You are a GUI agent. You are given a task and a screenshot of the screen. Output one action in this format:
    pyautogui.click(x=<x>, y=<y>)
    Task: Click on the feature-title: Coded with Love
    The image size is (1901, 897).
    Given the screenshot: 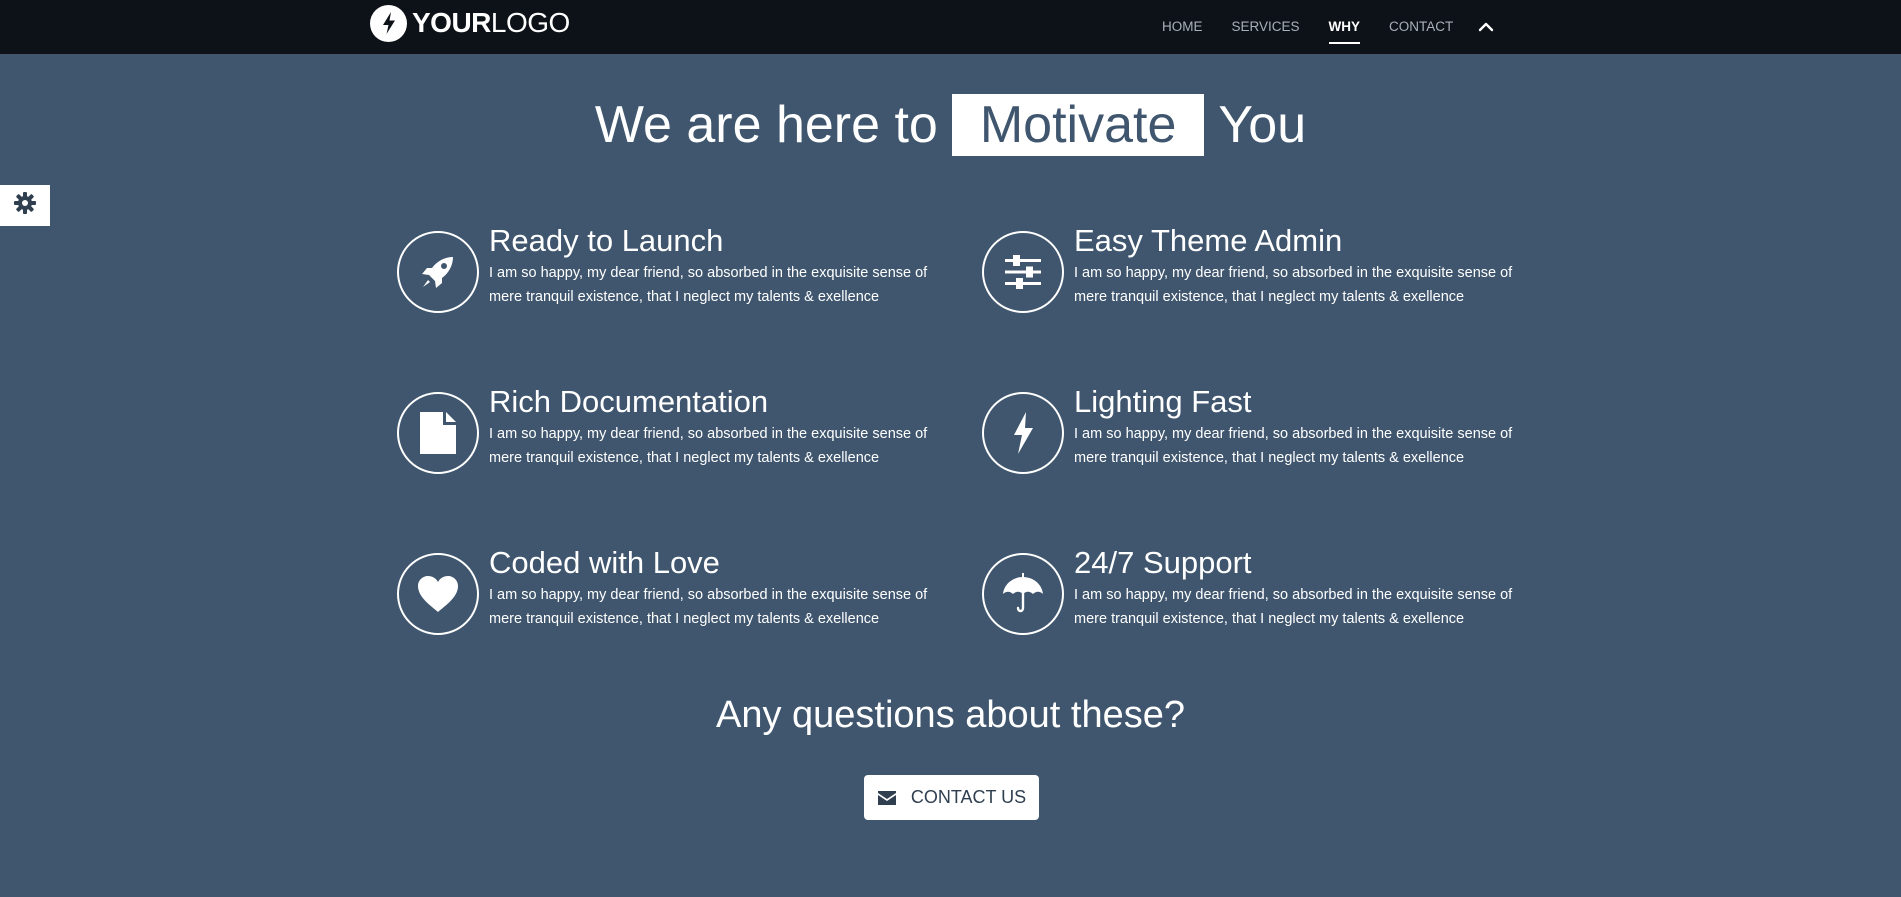 What is the action you would take?
    pyautogui.click(x=604, y=562)
    